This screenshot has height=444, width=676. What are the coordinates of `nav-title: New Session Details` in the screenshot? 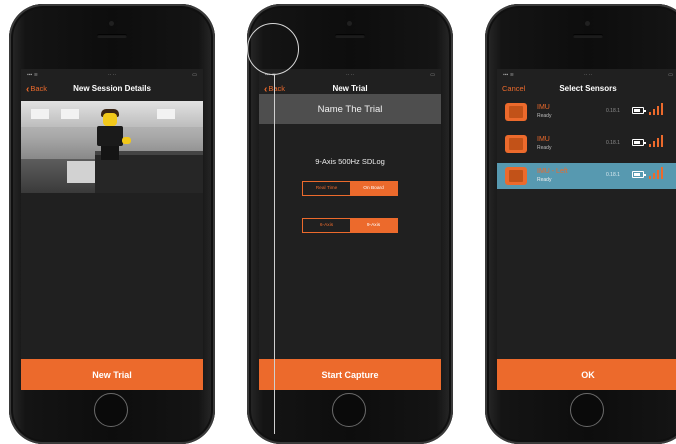 It's located at (112, 88).